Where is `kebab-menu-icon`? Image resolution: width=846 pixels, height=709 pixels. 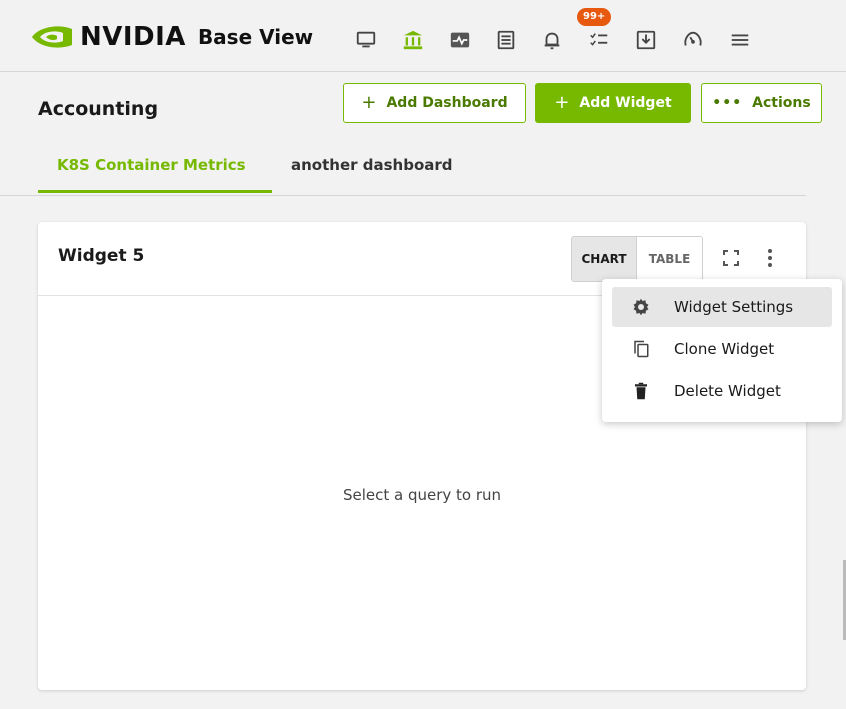
kebab-menu-icon is located at coordinates (770, 258).